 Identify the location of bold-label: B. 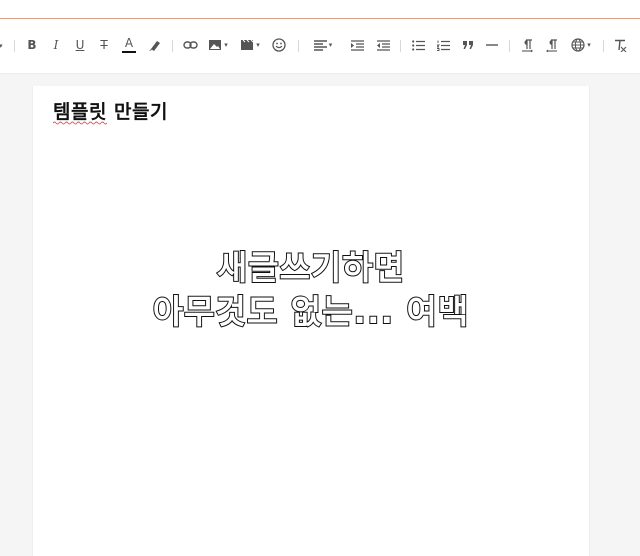
(32, 45).